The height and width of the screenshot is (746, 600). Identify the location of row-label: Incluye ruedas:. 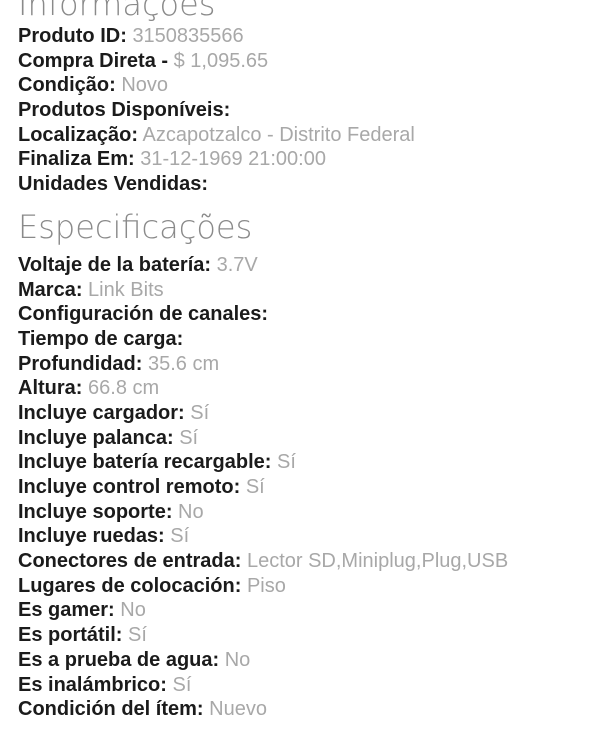
(91, 536).